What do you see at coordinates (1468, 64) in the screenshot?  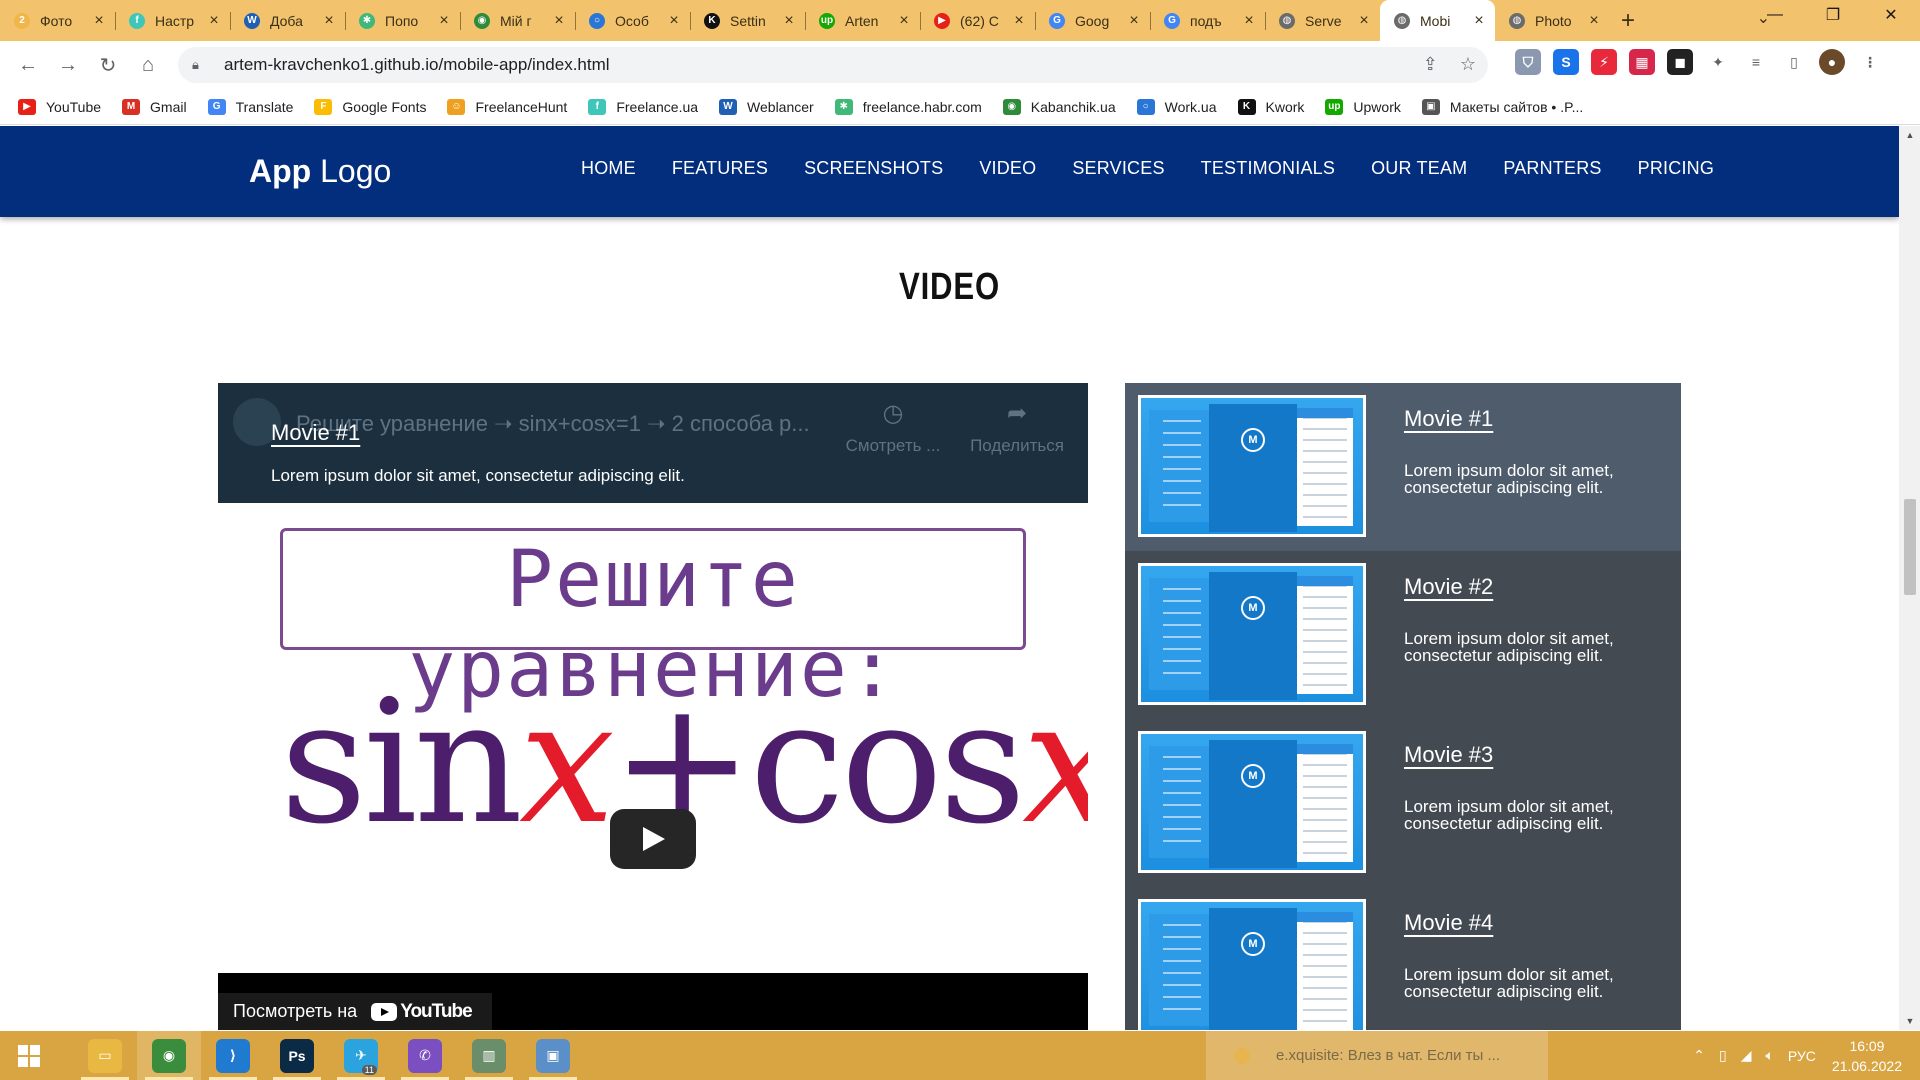 I see `bookmark-star-icon: ☆` at bounding box center [1468, 64].